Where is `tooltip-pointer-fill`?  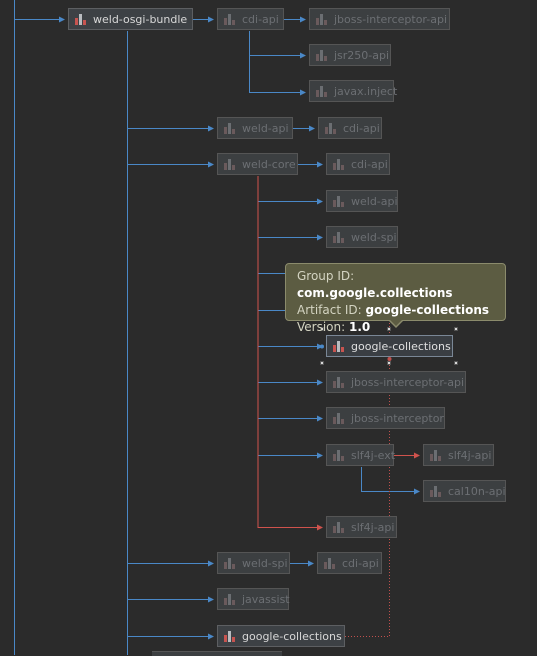 tooltip-pointer-fill is located at coordinates (396, 322).